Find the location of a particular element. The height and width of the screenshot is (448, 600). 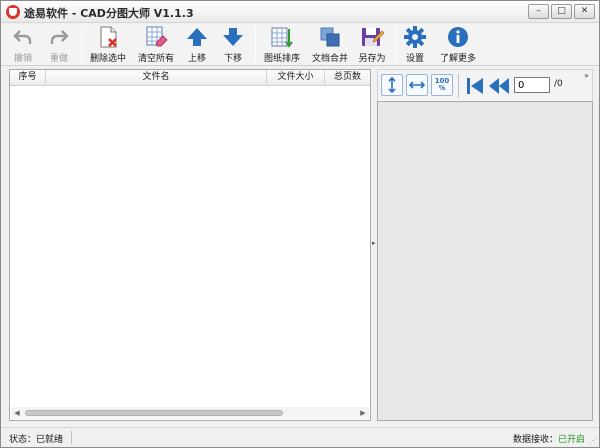

undo-icon is located at coordinates (22, 37).